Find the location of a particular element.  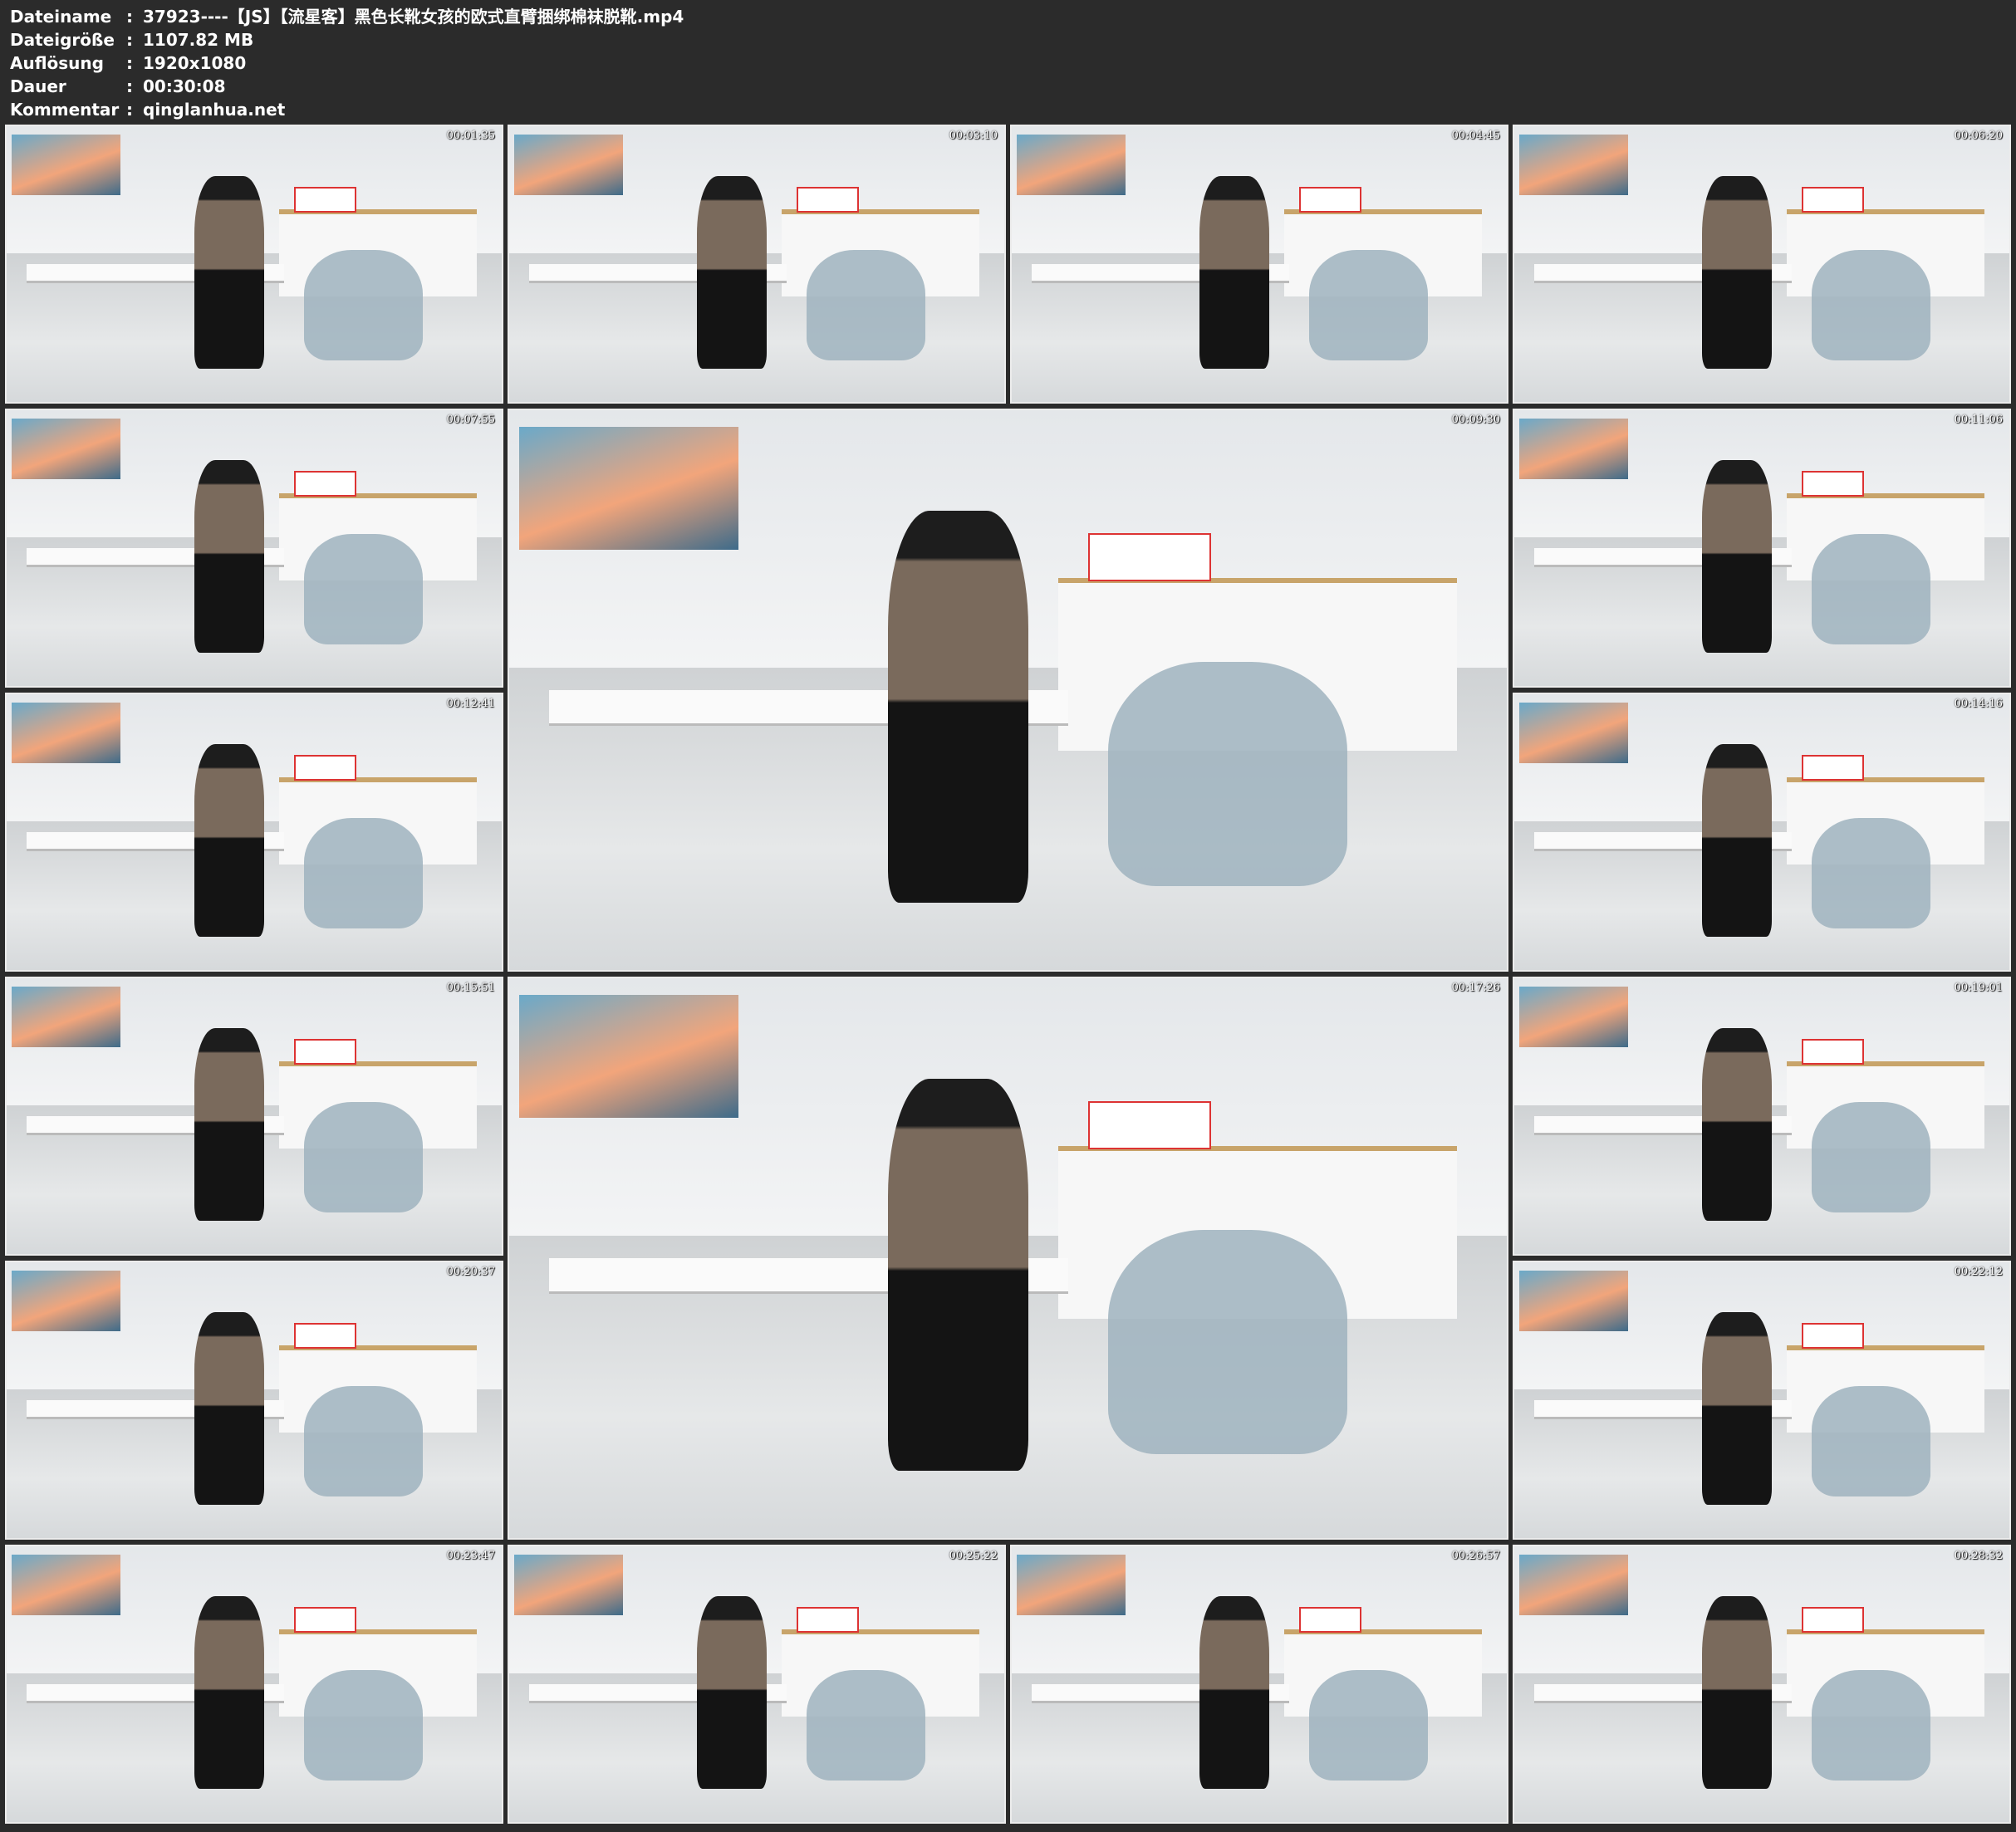

thumbnail-timestamp: 00:17:26 is located at coordinates (1475, 988).